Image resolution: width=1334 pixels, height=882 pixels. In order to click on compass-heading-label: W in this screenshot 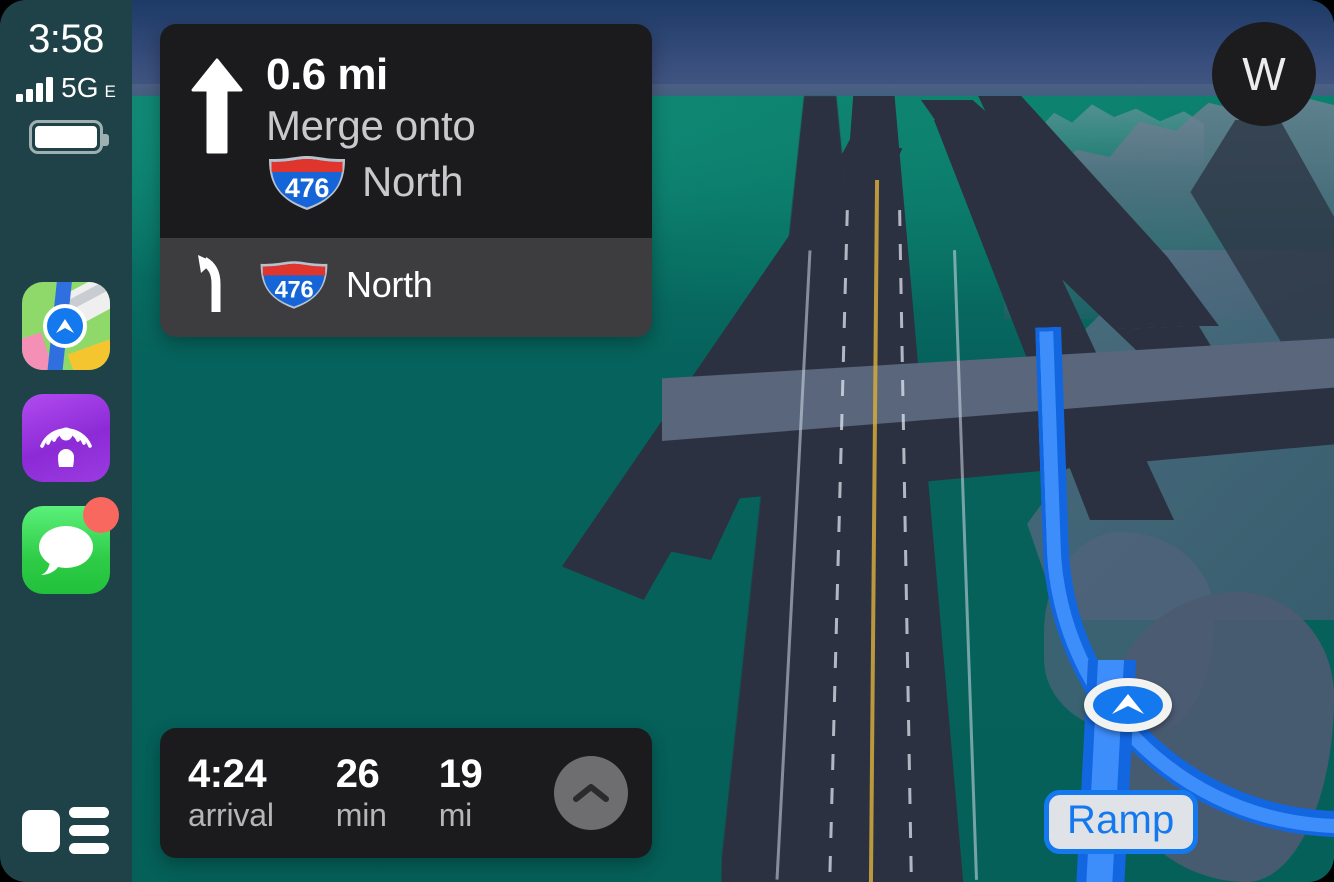, I will do `click(1264, 74)`.